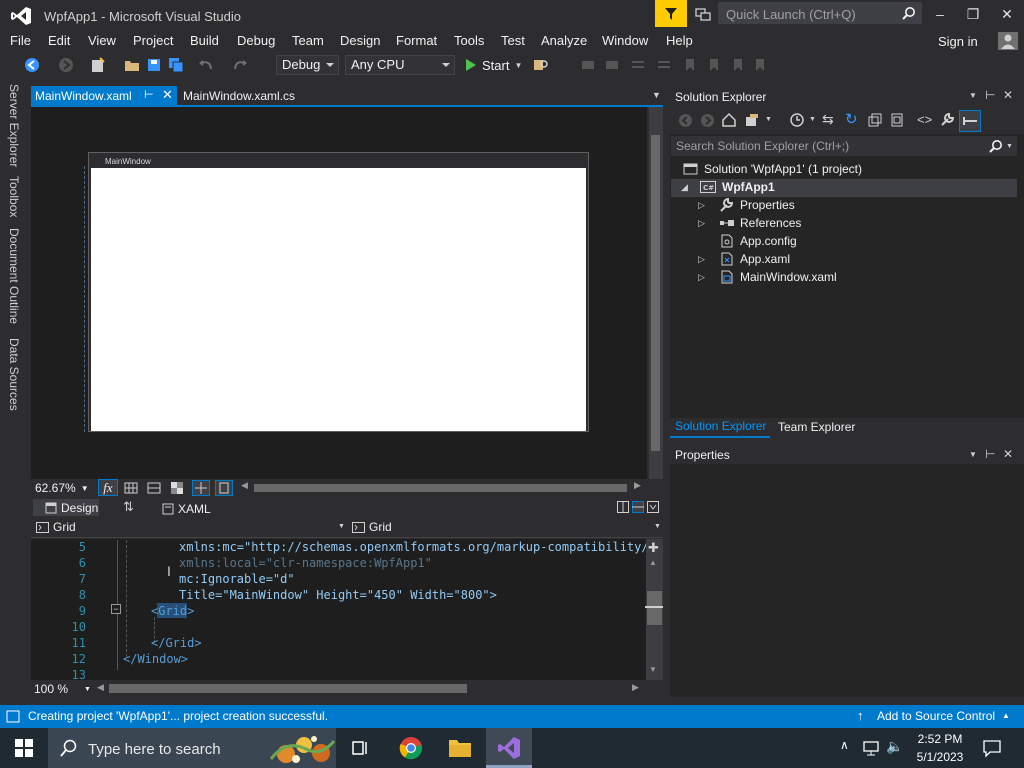  Describe the element at coordinates (177, 488) in the screenshot. I see `artboard-background-icon` at that location.